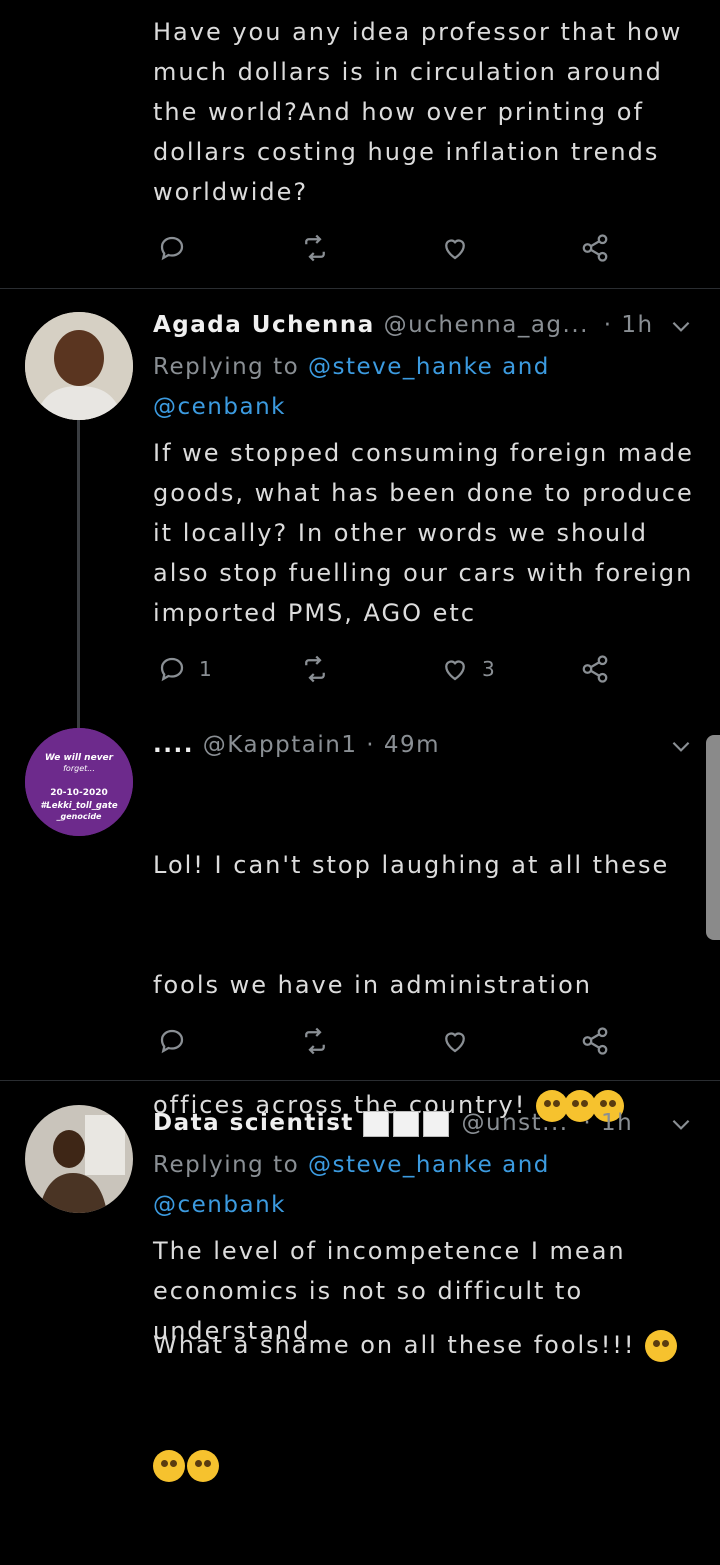 This screenshot has height=1565, width=720. What do you see at coordinates (405, 1123) in the screenshot?
I see `chart-decreasing-emoji-icon` at bounding box center [405, 1123].